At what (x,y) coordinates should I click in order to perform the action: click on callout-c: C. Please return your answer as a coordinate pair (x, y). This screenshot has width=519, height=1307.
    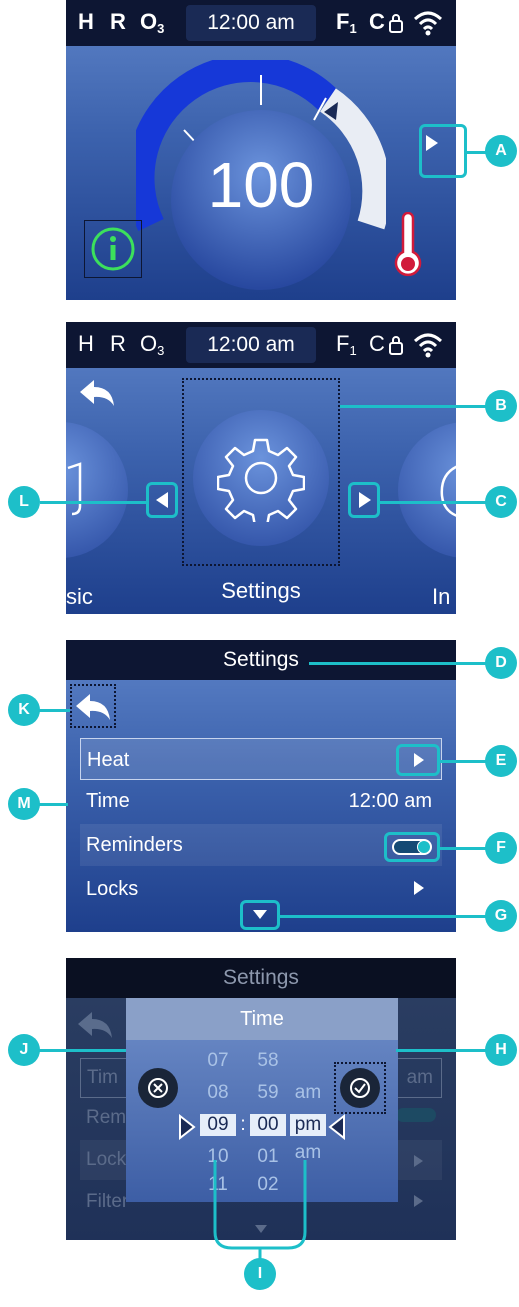
    Looking at the image, I should click on (501, 502).